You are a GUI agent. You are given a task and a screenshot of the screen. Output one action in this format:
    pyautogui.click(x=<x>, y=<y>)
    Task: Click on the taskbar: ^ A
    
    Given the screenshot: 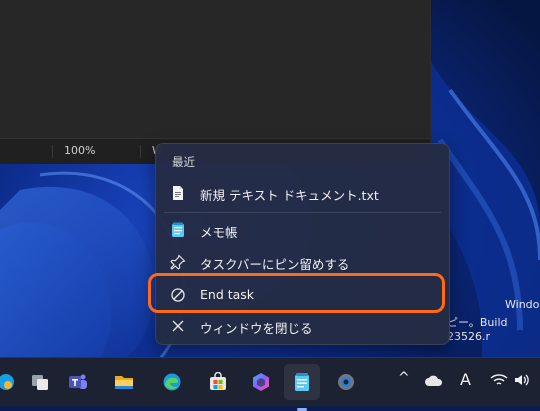 What is the action you would take?
    pyautogui.click(x=270, y=384)
    